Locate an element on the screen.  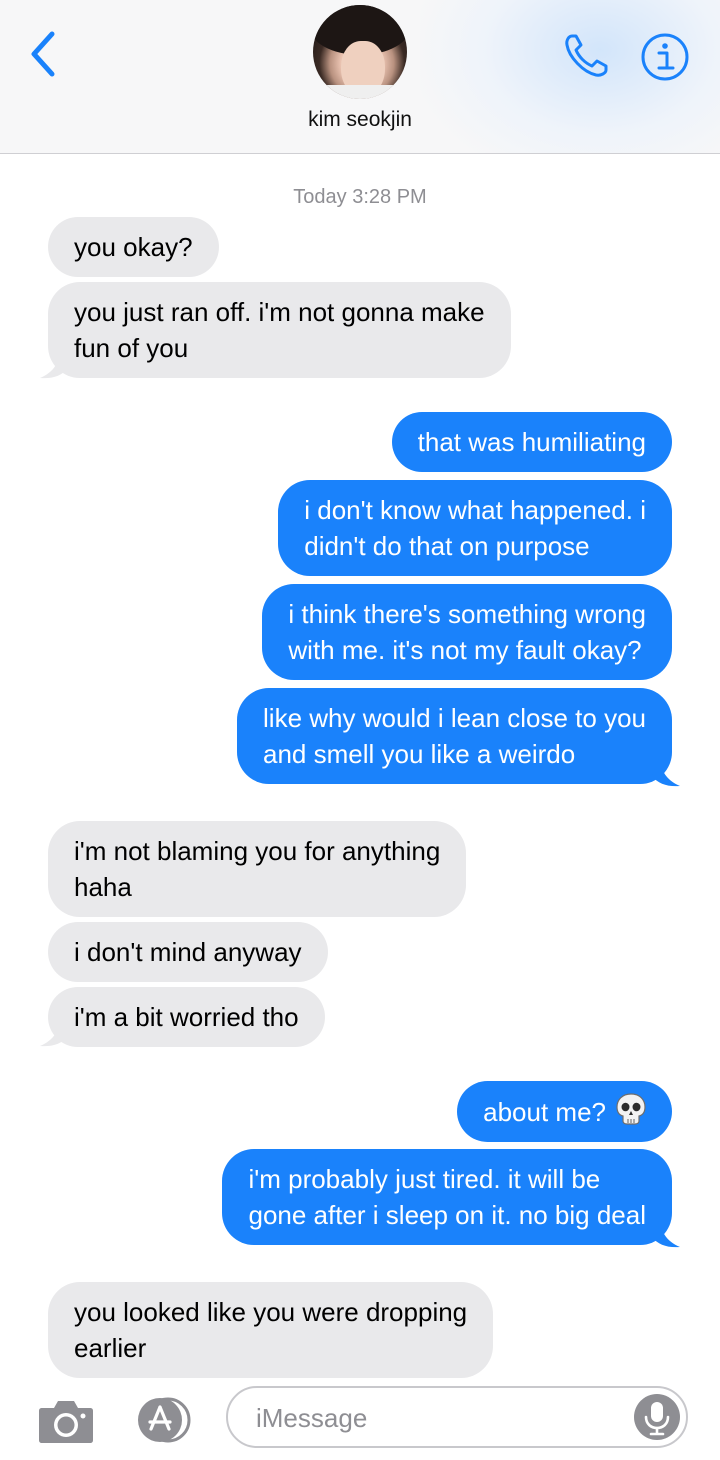
apps-button is located at coordinates (162, 1420).